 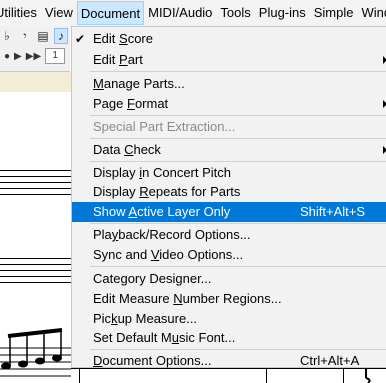 What do you see at coordinates (61, 36) in the screenshot?
I see `note-tool-icon: ♪` at bounding box center [61, 36].